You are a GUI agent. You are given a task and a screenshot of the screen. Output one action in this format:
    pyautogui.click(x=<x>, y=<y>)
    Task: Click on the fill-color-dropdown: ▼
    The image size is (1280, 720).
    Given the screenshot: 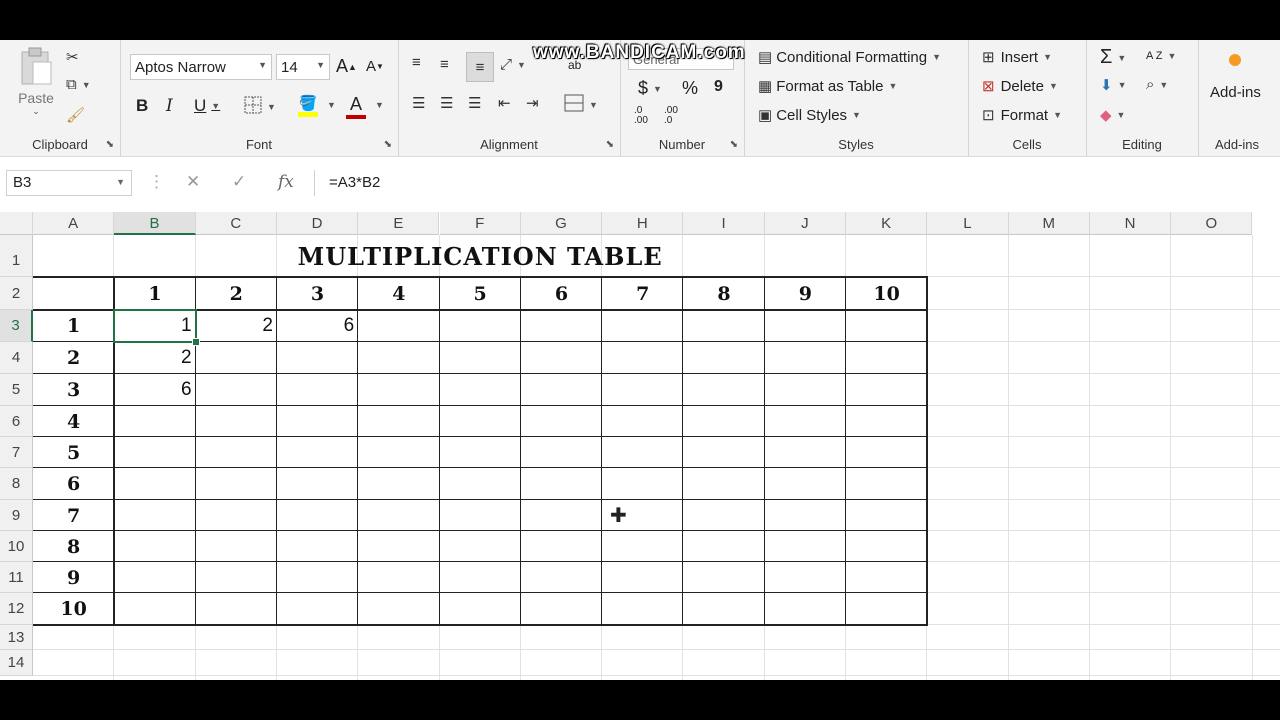 What is the action you would take?
    pyautogui.click(x=329, y=105)
    